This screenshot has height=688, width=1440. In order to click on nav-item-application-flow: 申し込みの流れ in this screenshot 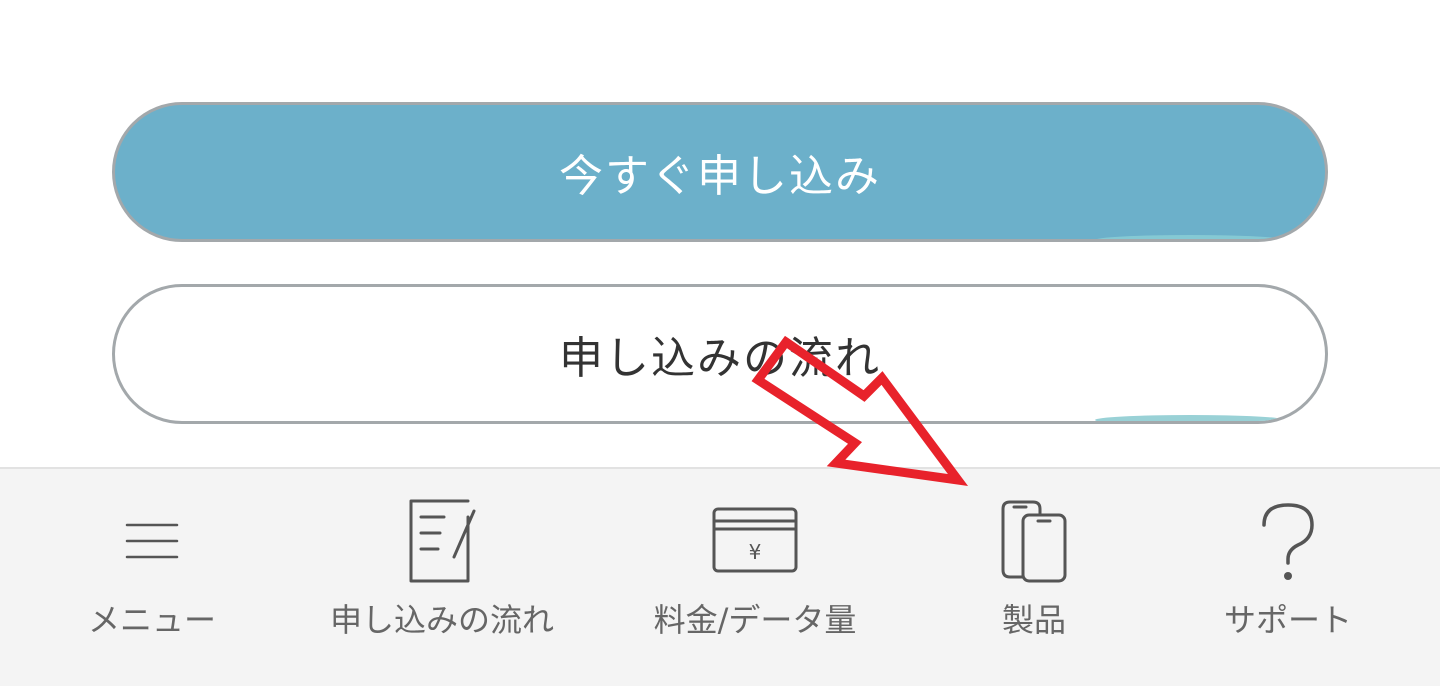, I will do `click(442, 578)`.